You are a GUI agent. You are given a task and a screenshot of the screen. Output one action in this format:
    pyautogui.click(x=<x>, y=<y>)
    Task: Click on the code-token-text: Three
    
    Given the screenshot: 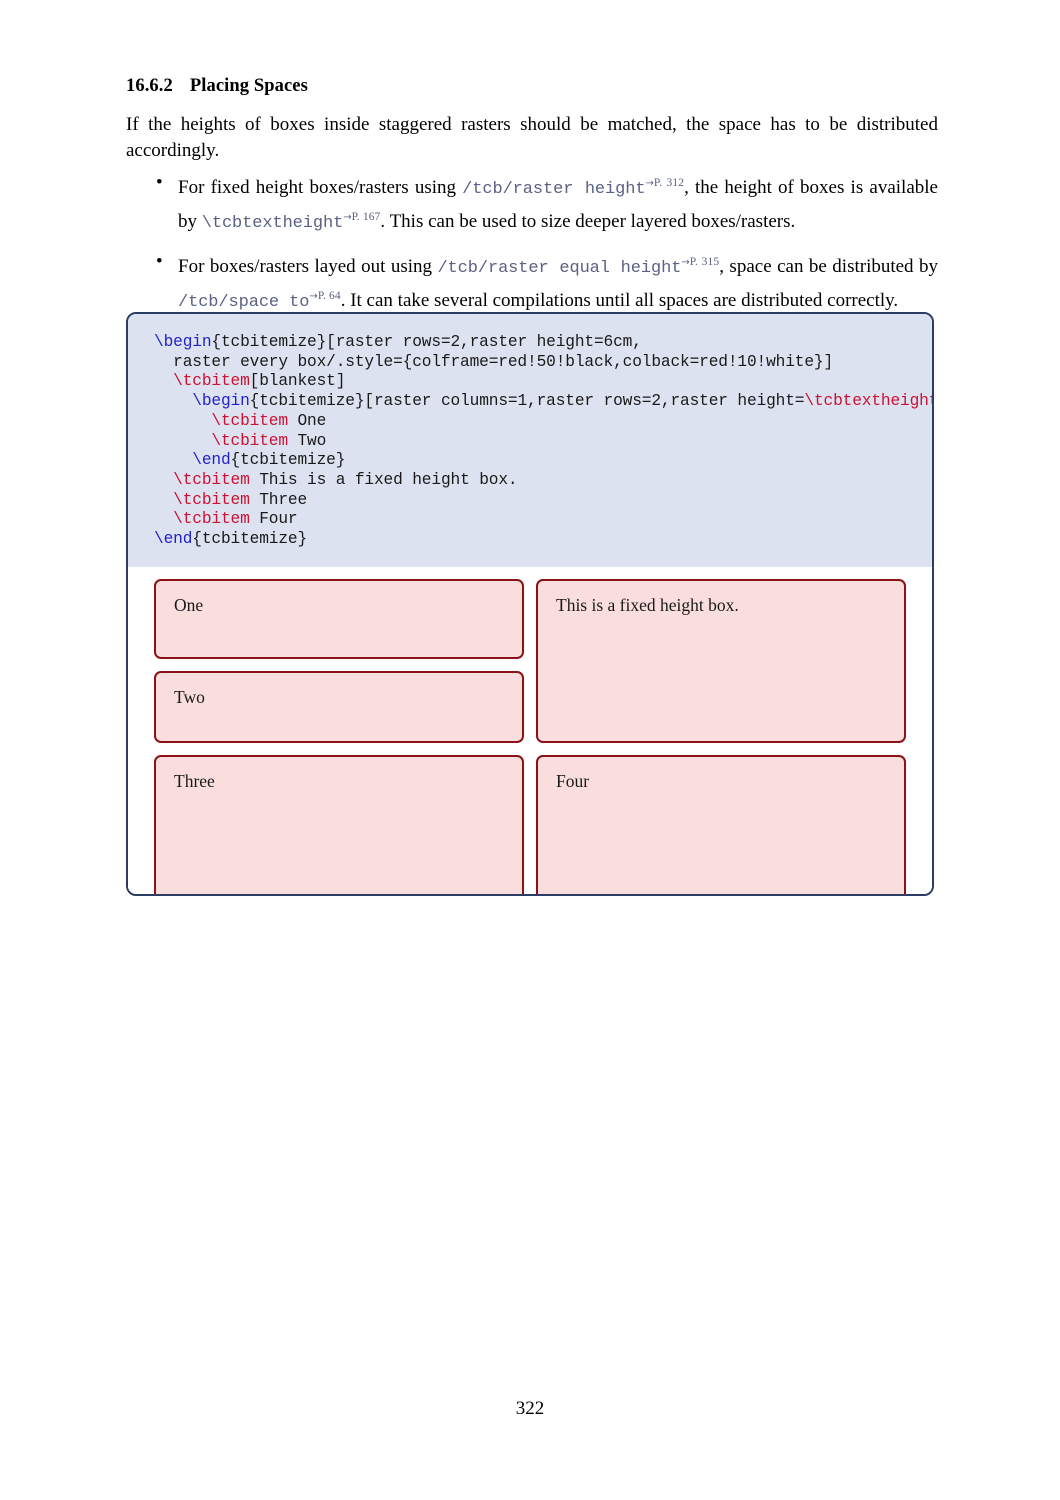 What is the action you would take?
    pyautogui.click(x=278, y=499)
    